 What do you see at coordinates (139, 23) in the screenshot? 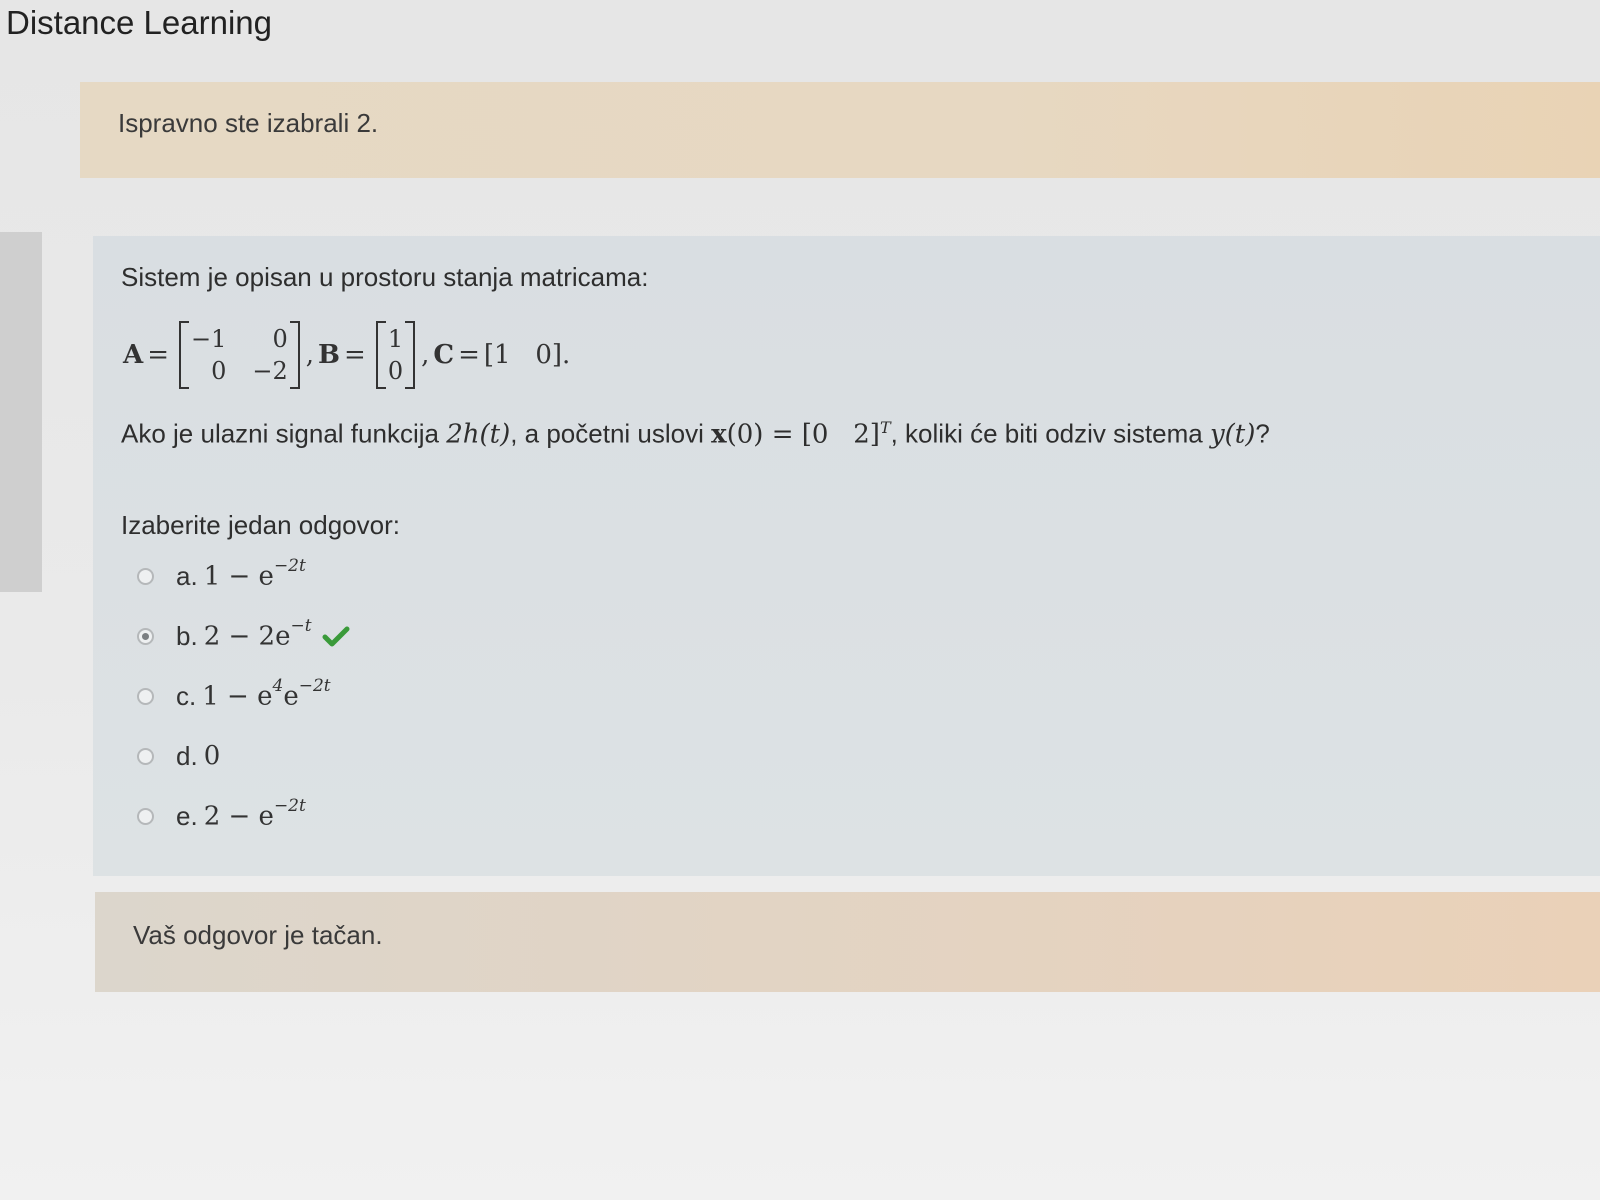
I see `site-title: Distance Learning` at bounding box center [139, 23].